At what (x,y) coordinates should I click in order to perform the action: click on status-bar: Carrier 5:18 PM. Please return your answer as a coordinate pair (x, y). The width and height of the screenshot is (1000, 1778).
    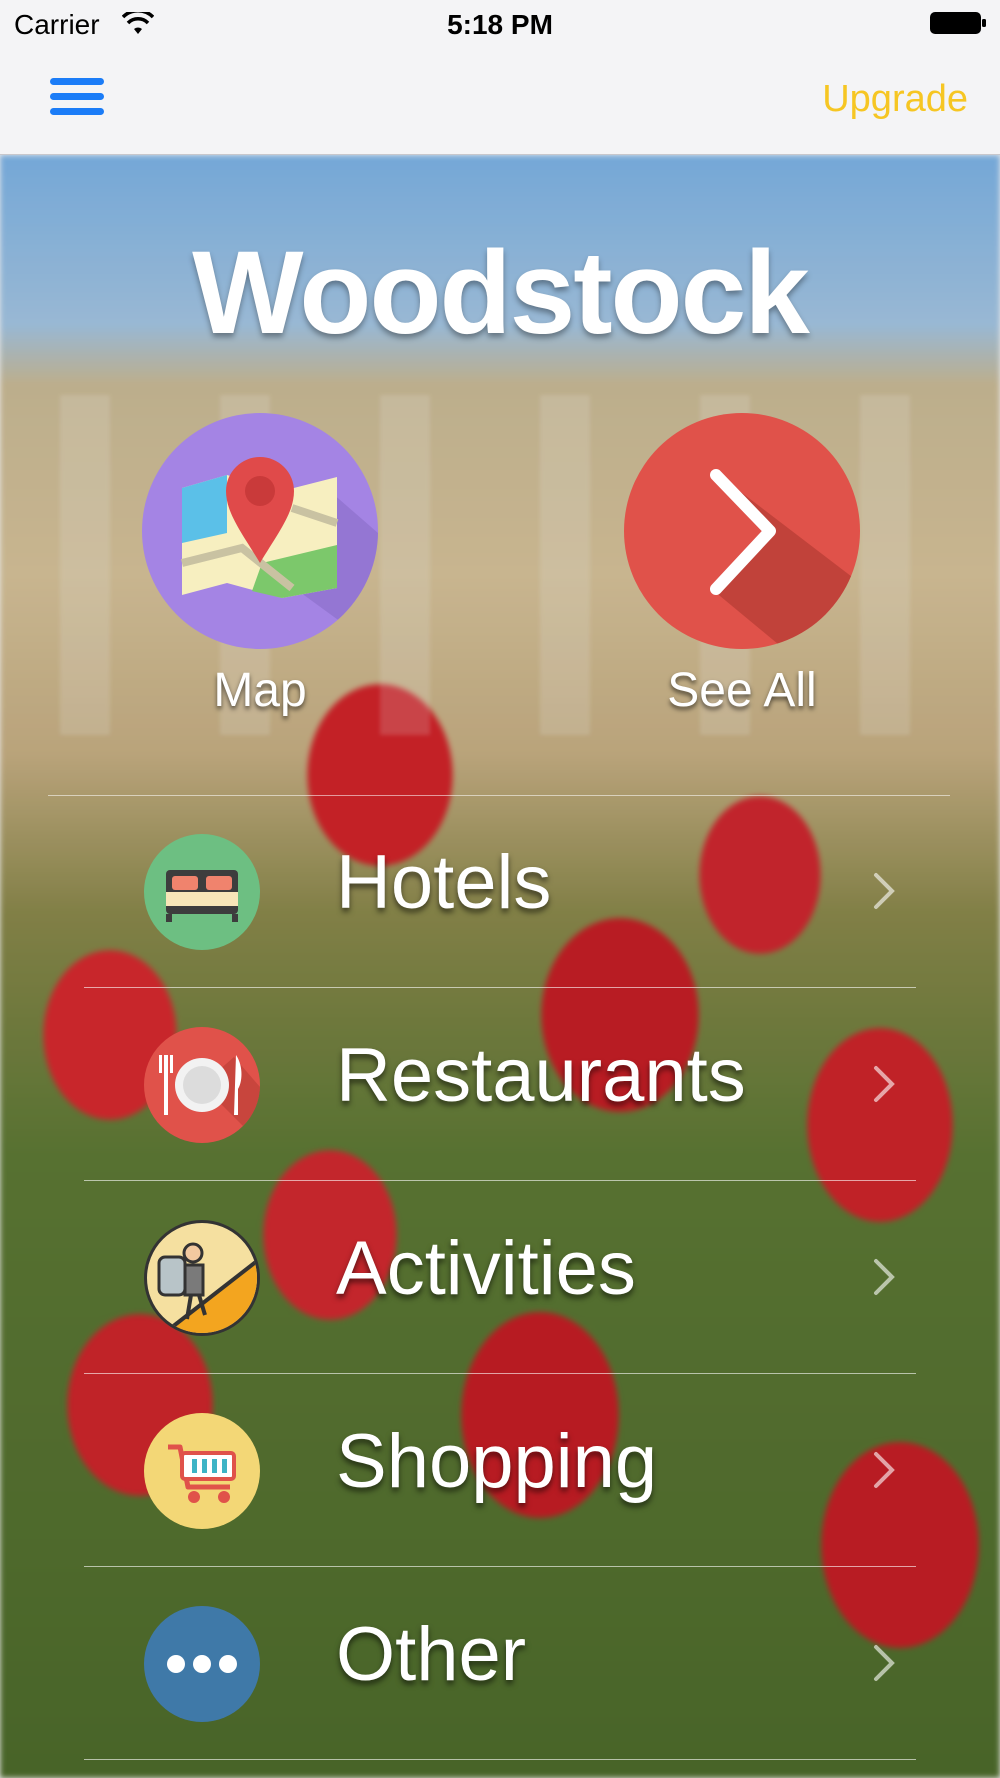
    Looking at the image, I should click on (500, 25).